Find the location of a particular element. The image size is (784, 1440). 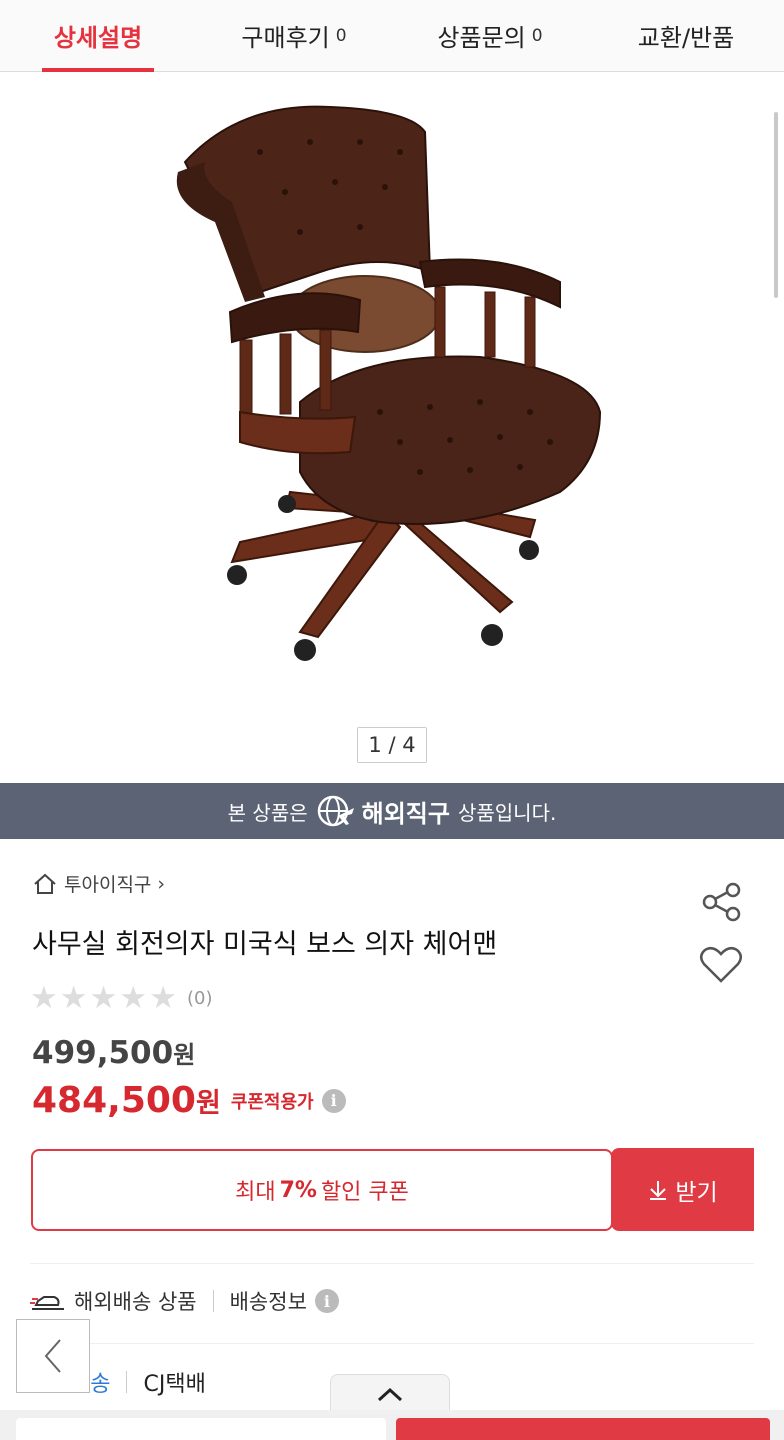

coupon-suffix: 할인 쿠폰 is located at coordinates (364, 1192).